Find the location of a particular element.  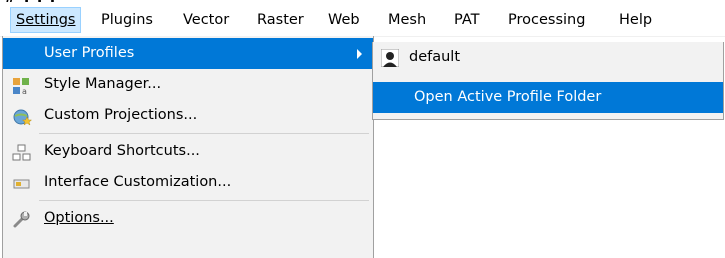

menu-help: Help is located at coordinates (635, 20).